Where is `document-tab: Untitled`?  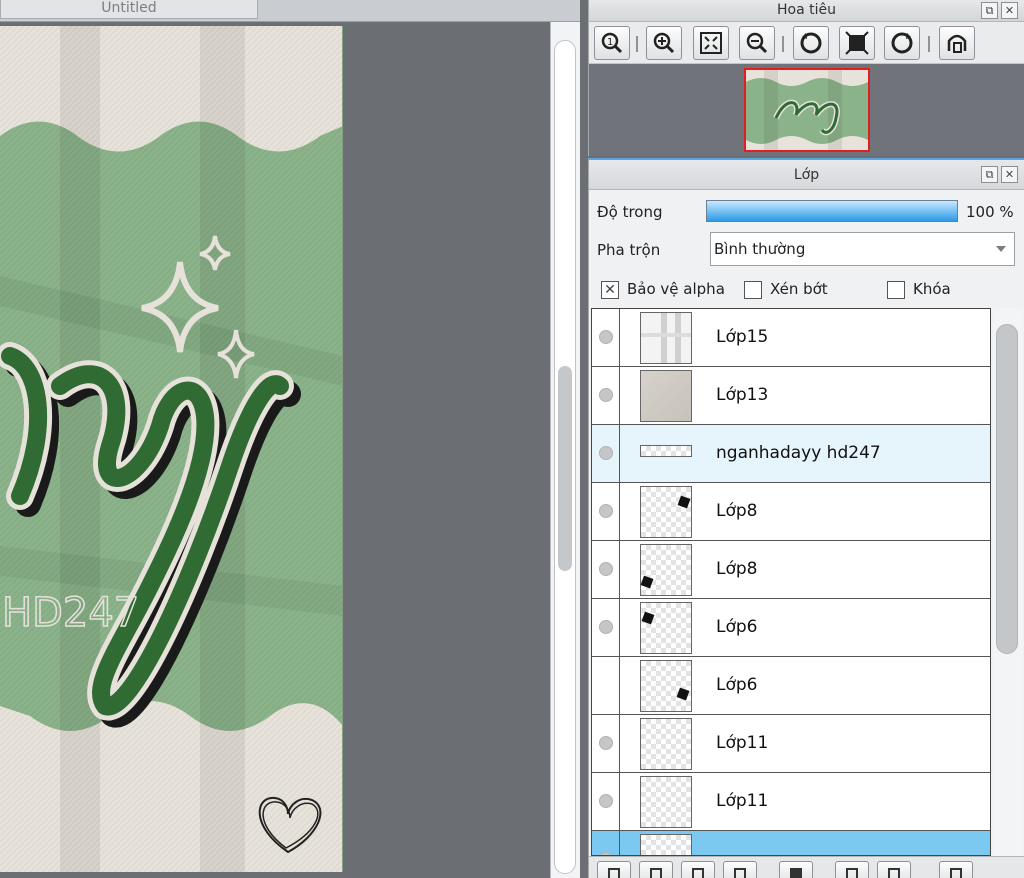
document-tab: Untitled is located at coordinates (129, 9).